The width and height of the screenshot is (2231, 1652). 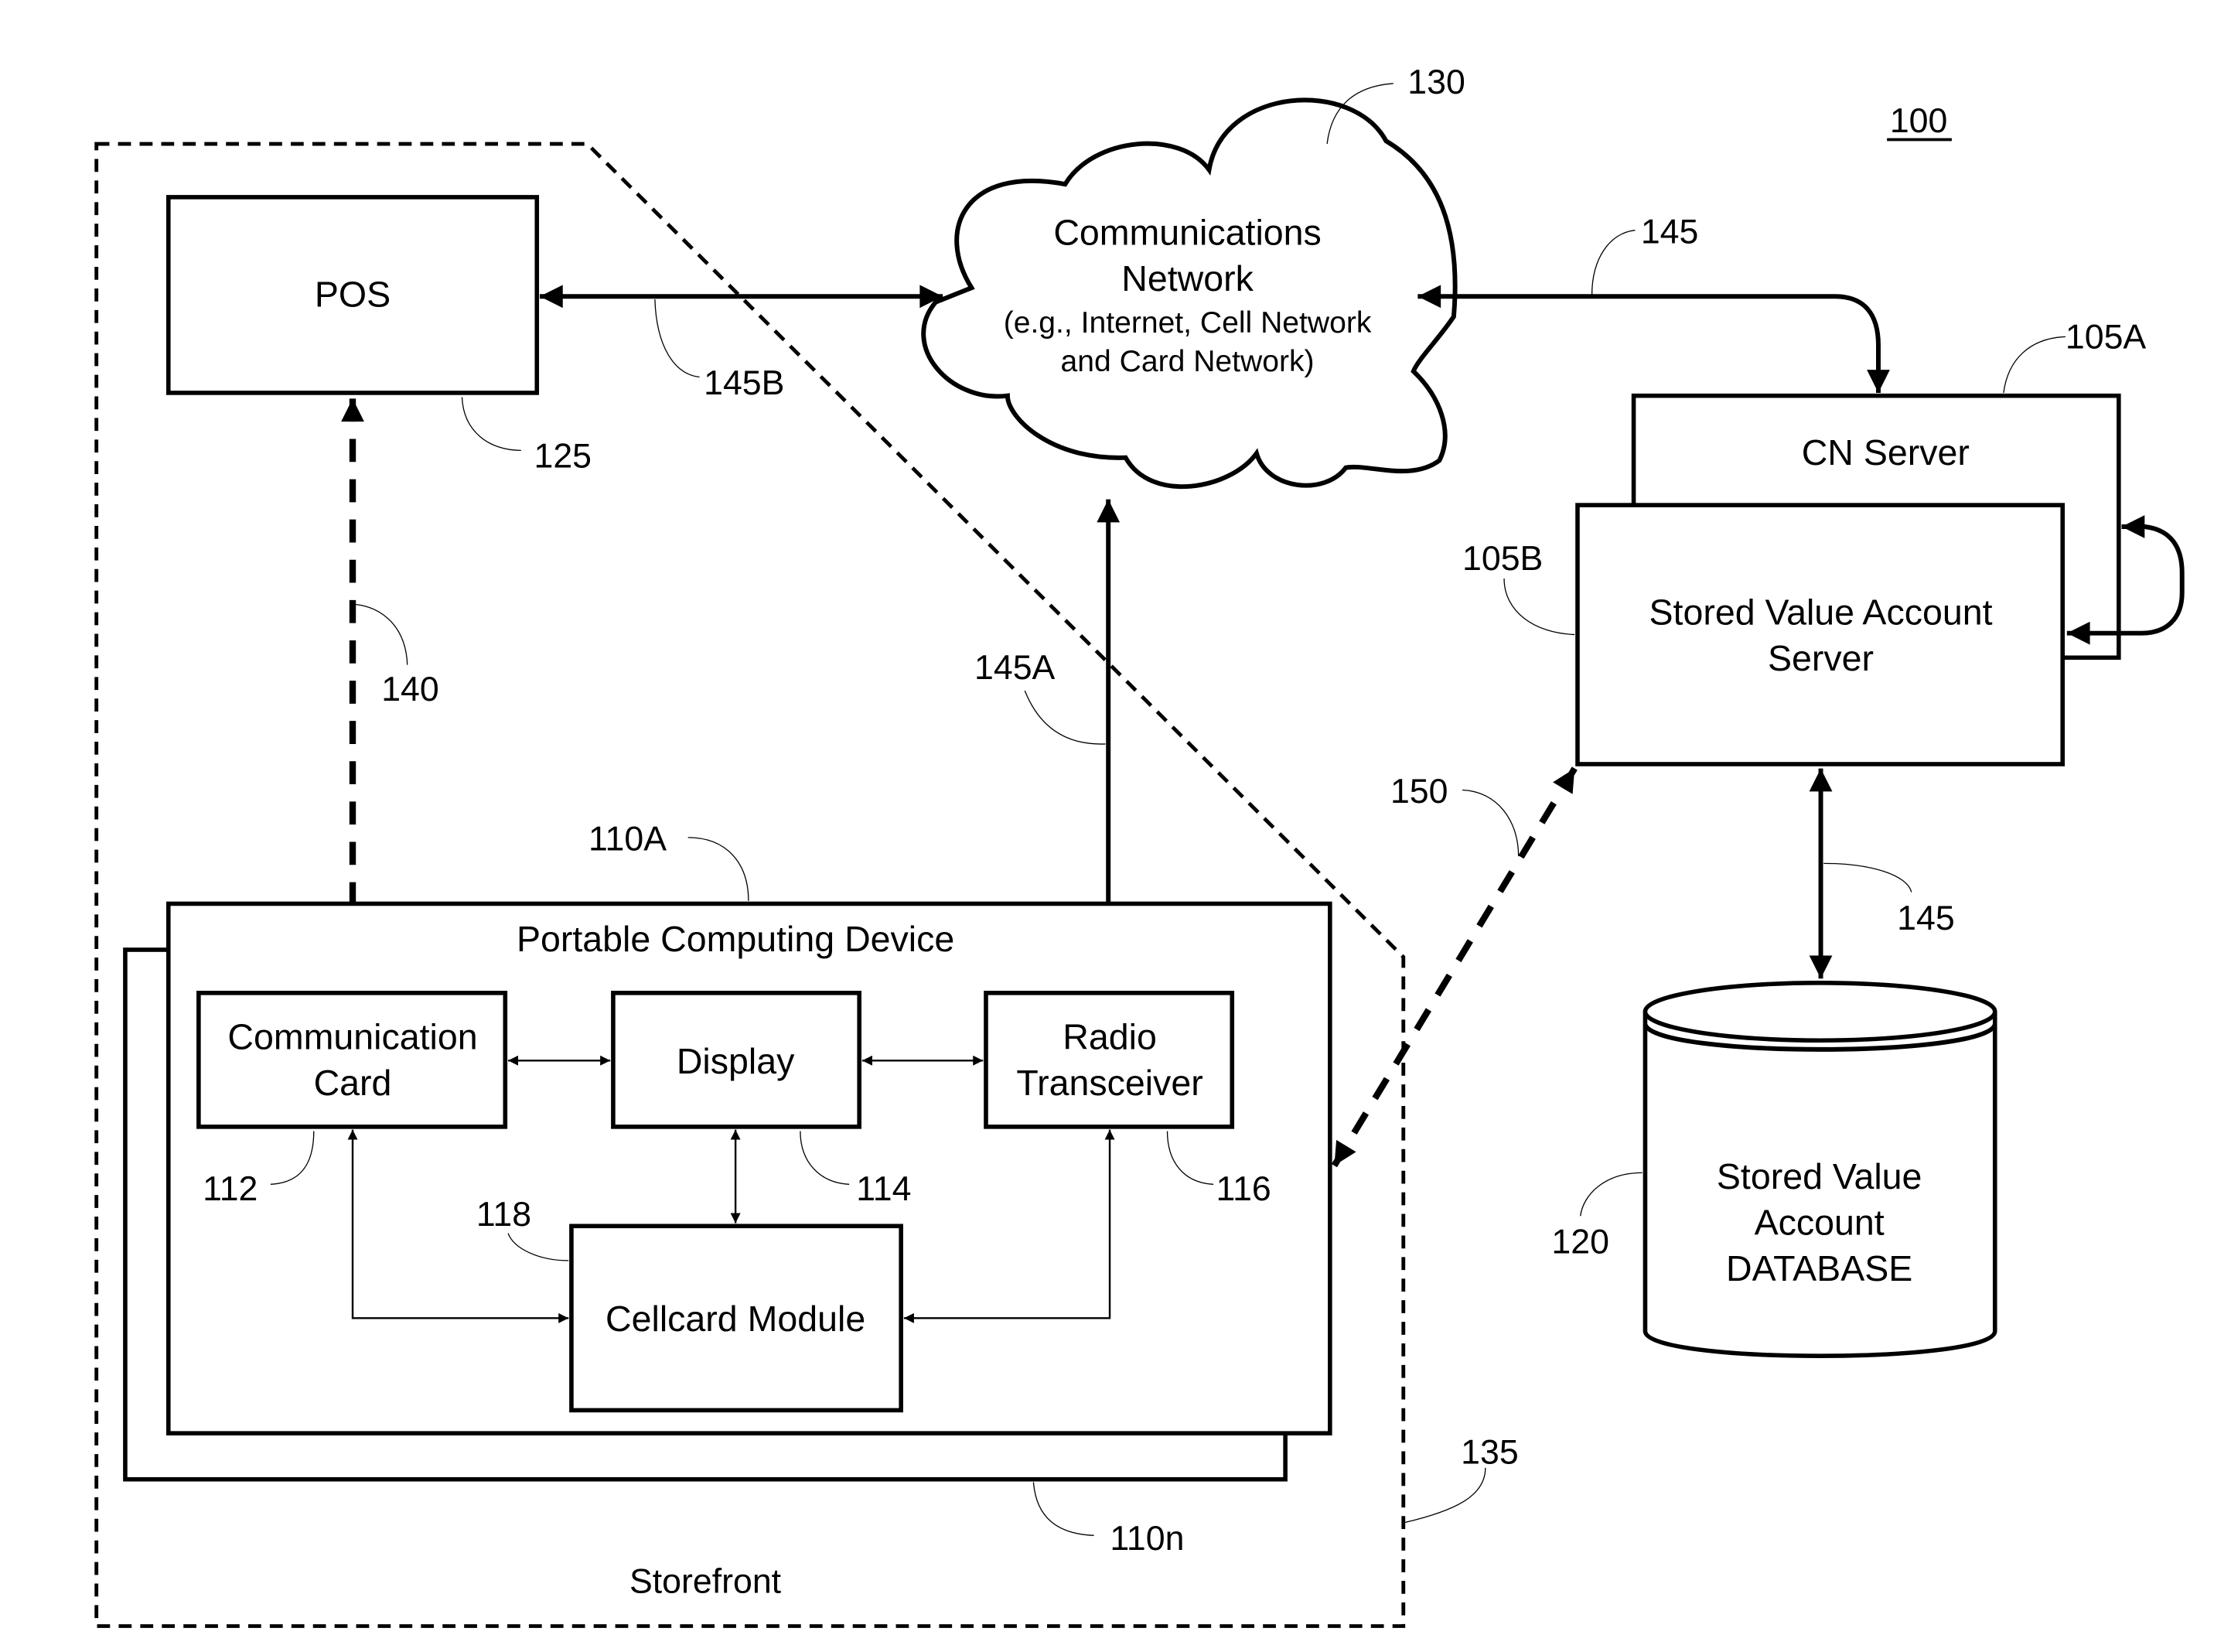 I want to click on database-label-line2: Account, so click(x=1820, y=1222).